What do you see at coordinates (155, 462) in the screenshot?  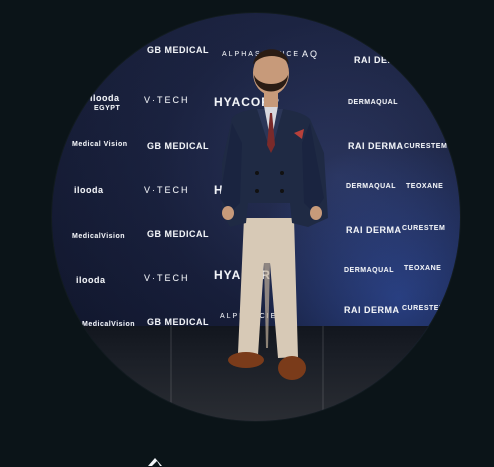 I see `partial-icon` at bounding box center [155, 462].